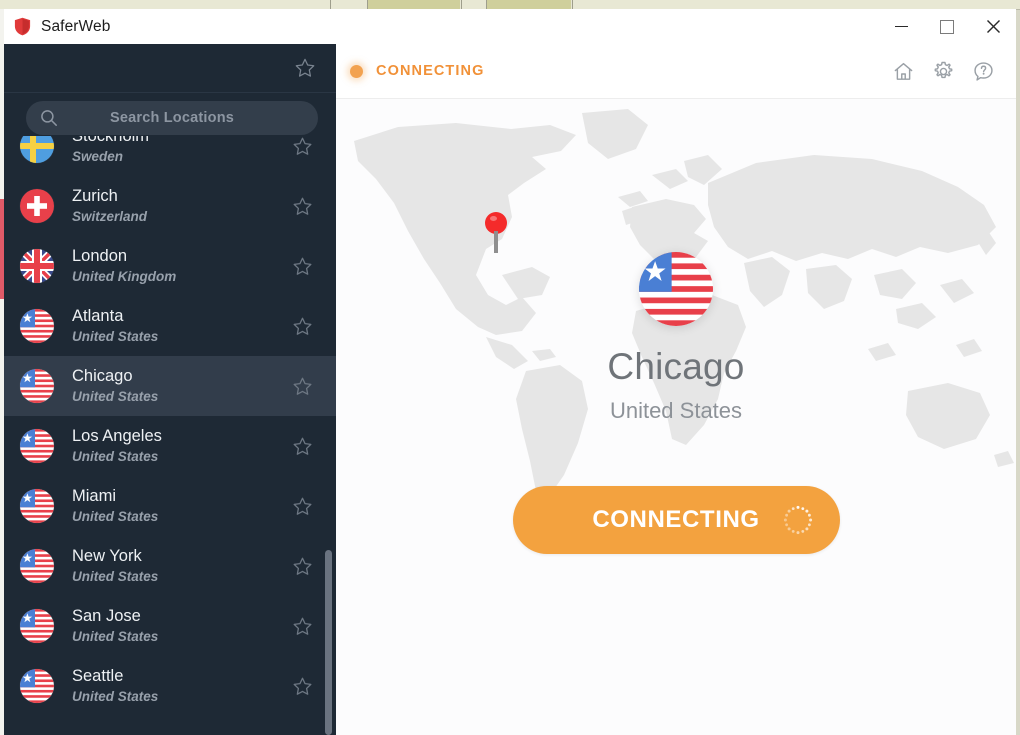  I want to click on help-icon, so click(983, 71).